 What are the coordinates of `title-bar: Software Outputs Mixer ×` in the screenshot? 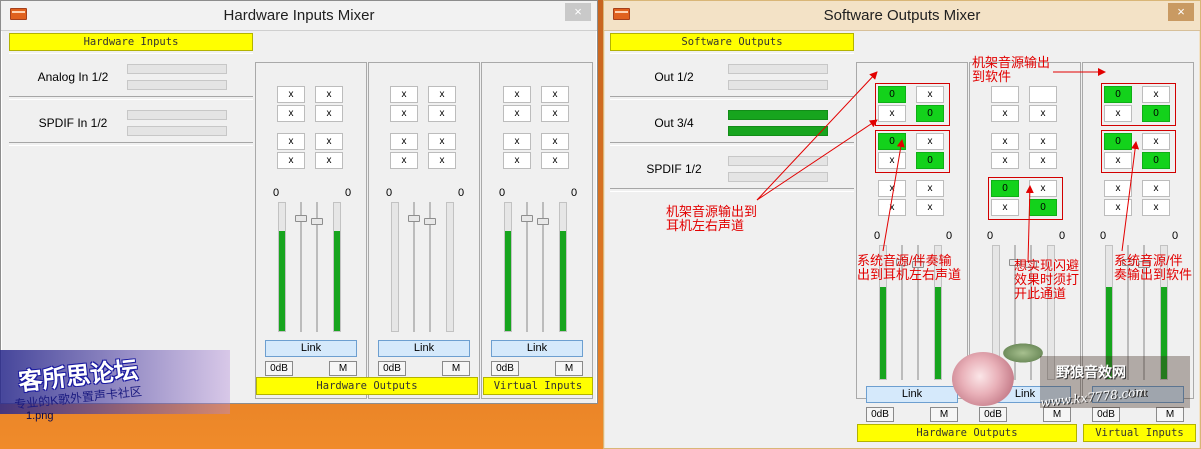 It's located at (902, 16).